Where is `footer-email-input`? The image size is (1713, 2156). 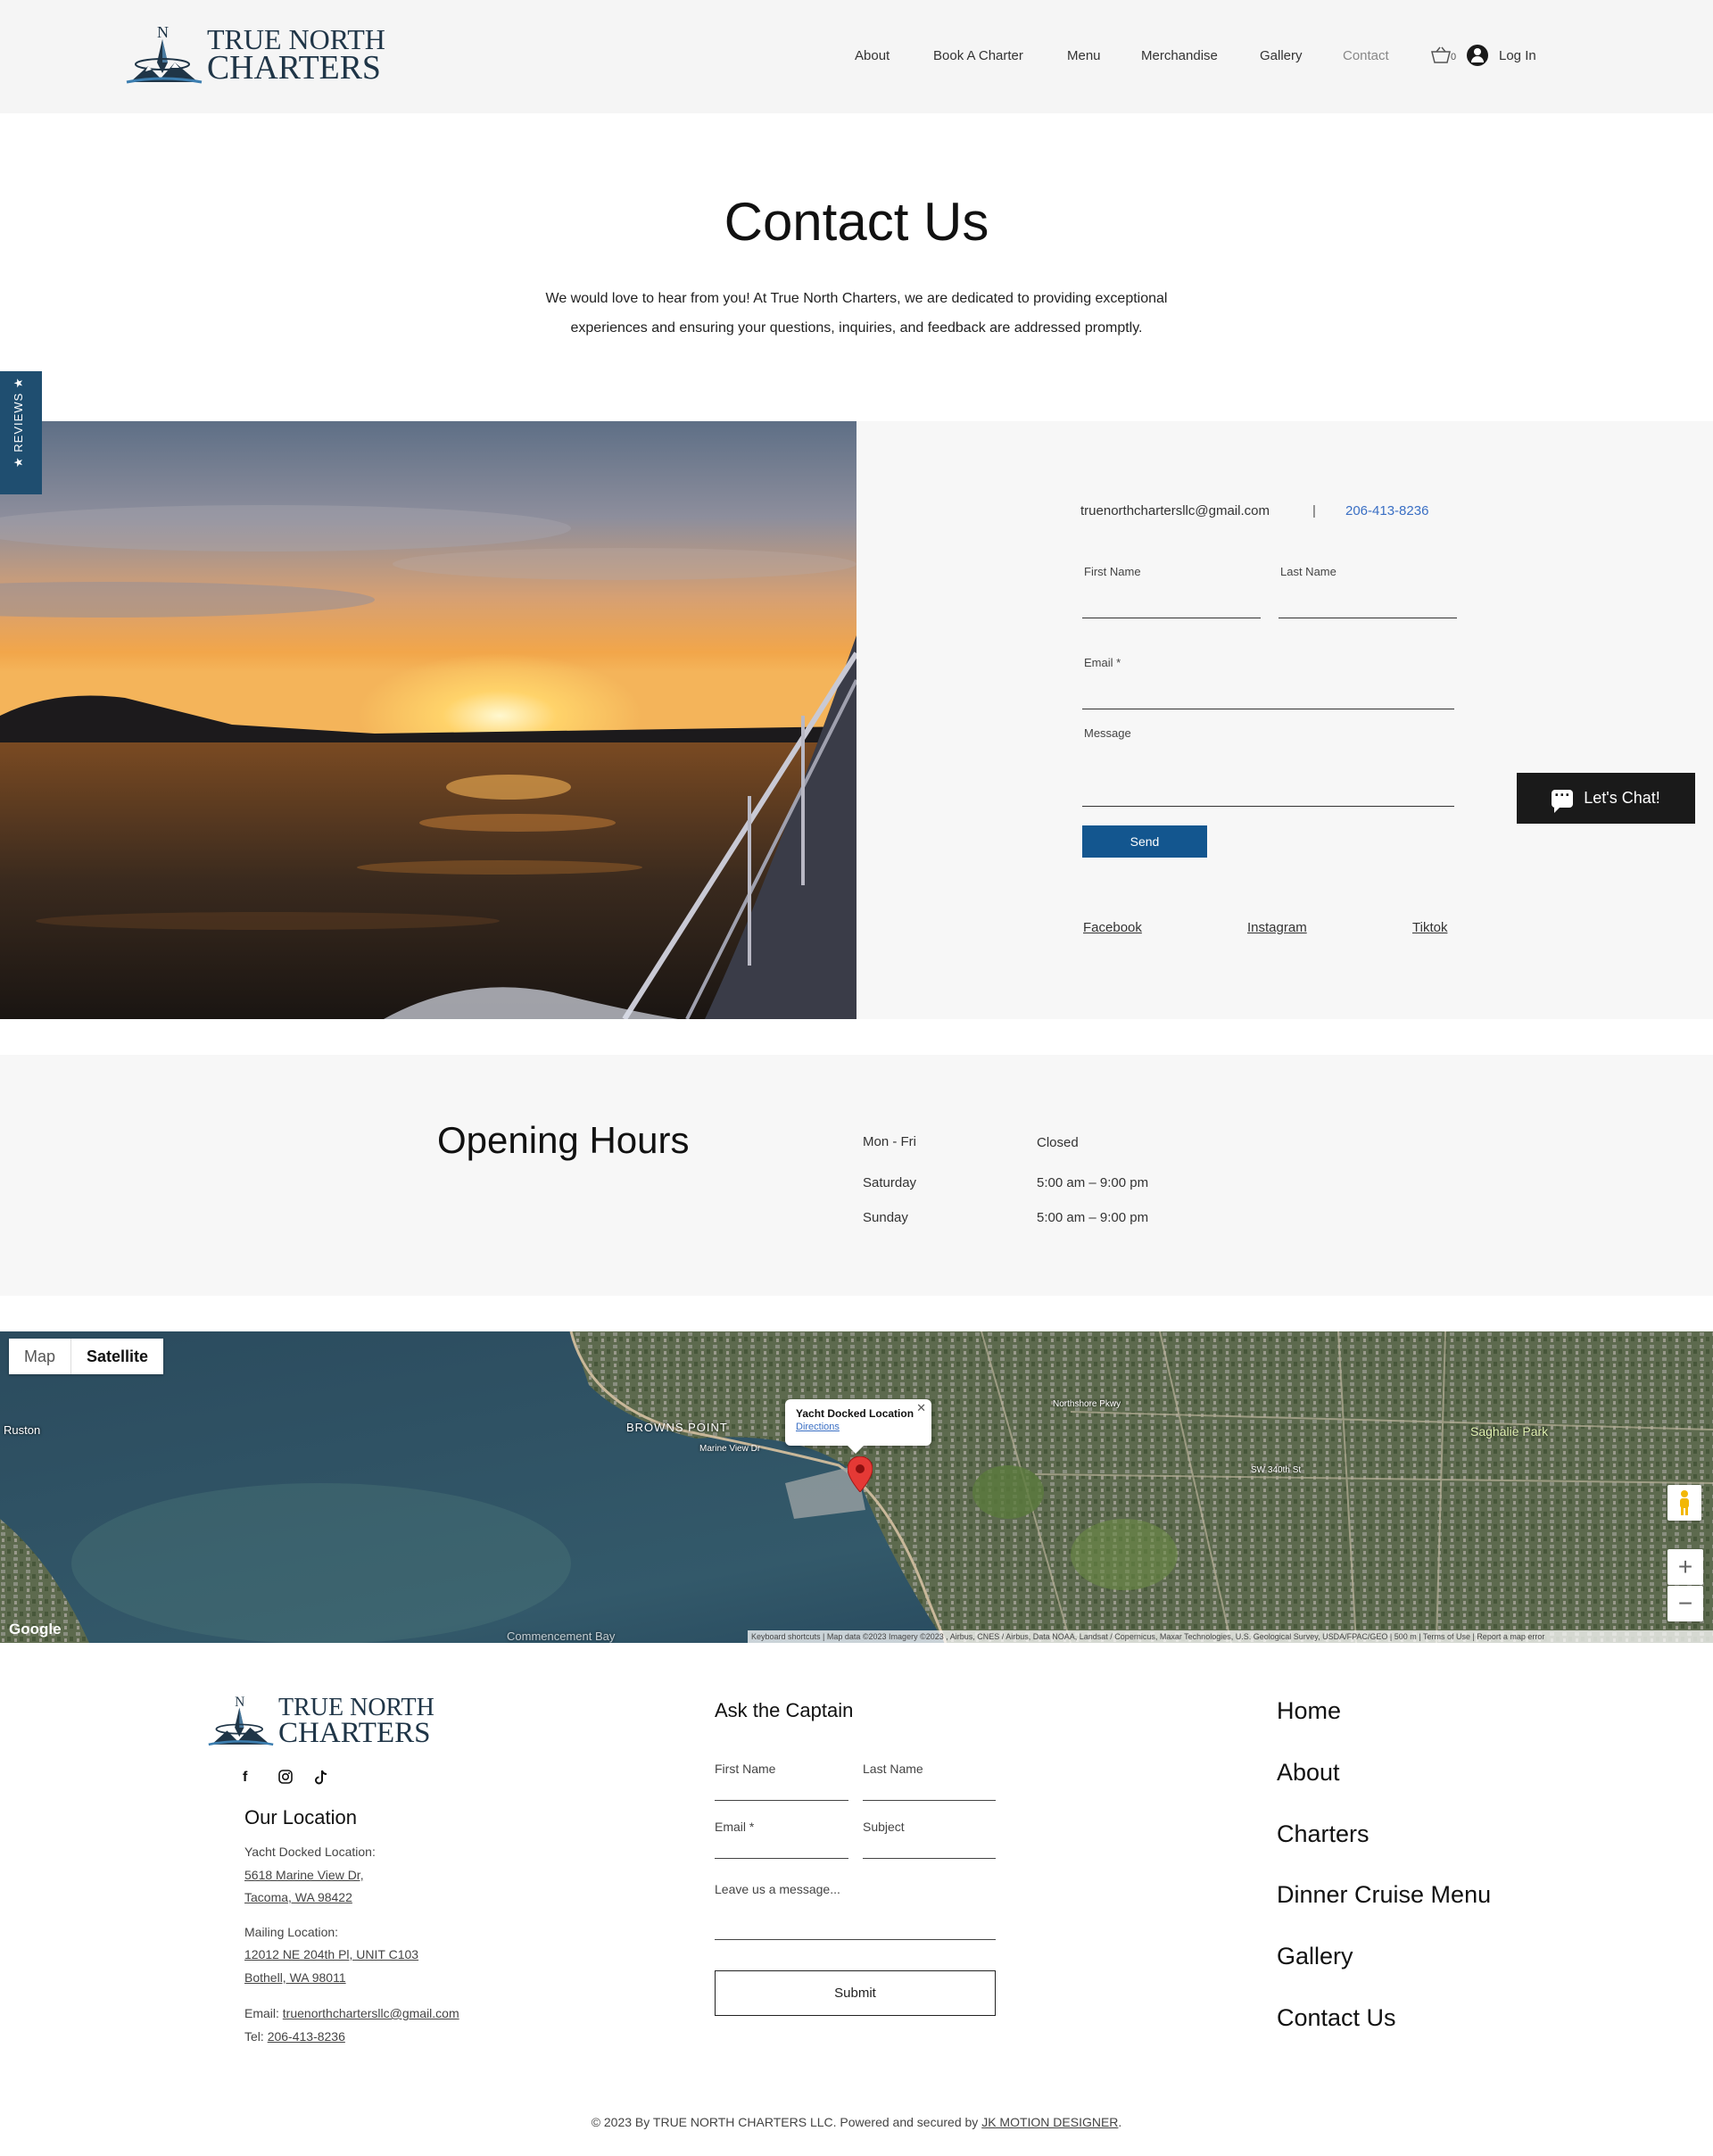
footer-email-input is located at coordinates (781, 1858).